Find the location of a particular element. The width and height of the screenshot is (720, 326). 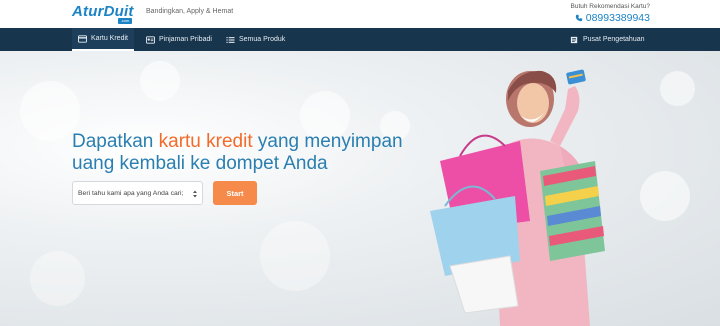

nav-label: Semua Produk is located at coordinates (262, 39).